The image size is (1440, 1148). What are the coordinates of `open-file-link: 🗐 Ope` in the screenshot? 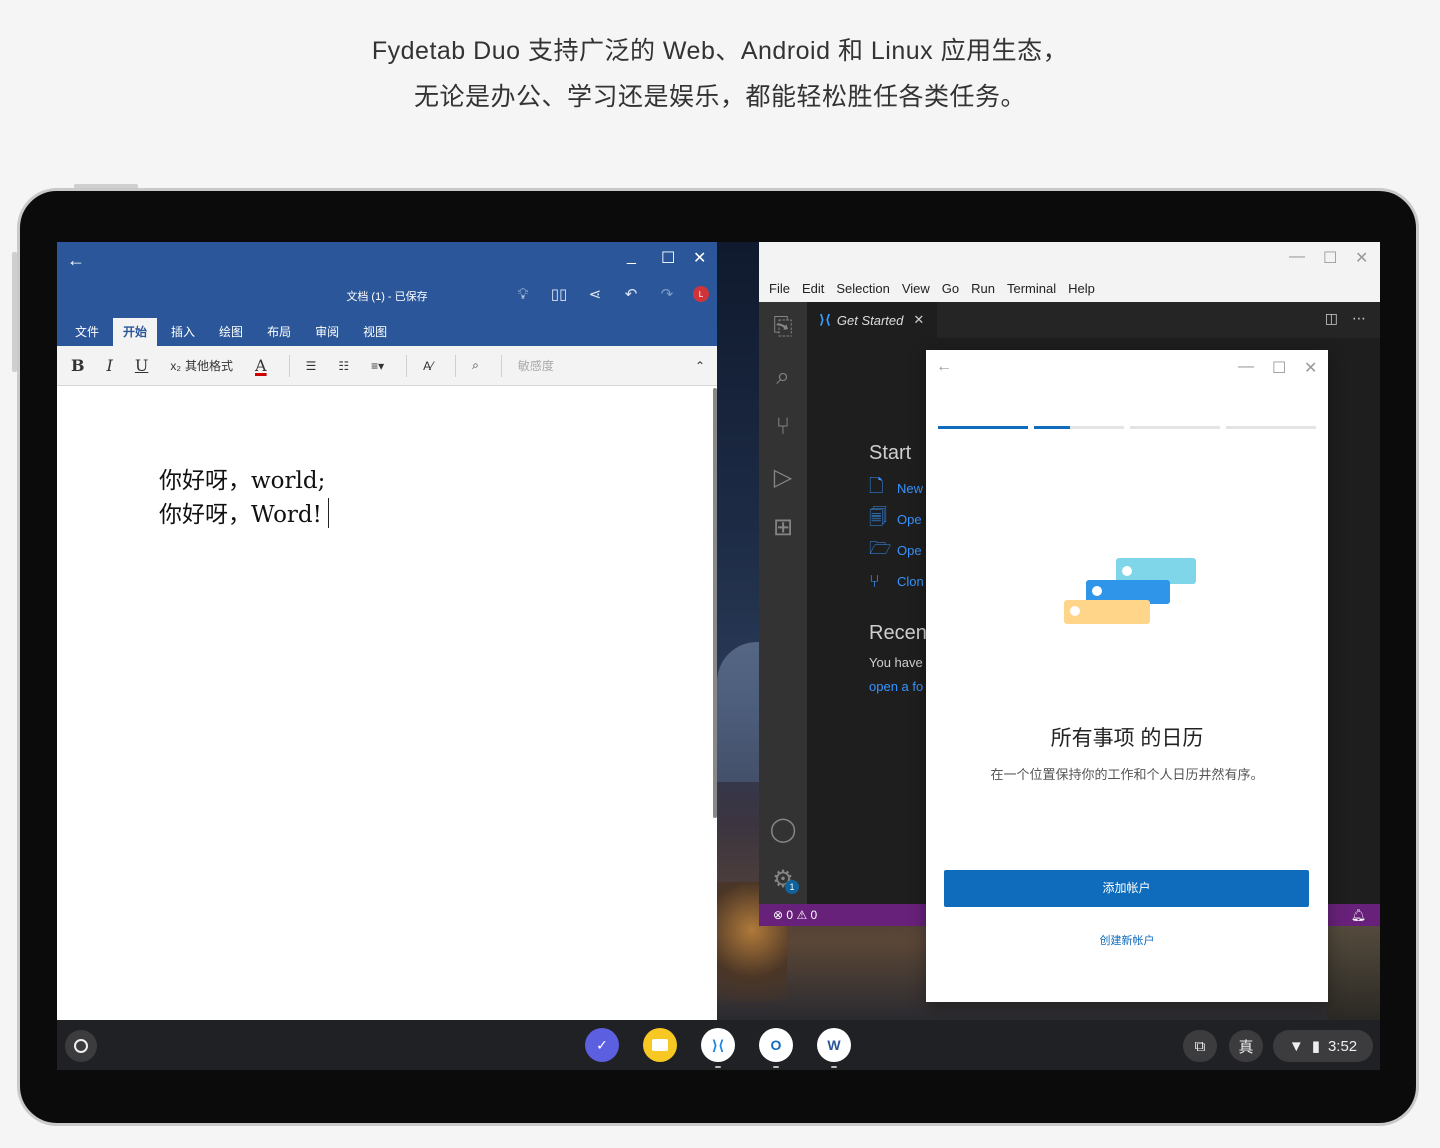 It's located at (896, 519).